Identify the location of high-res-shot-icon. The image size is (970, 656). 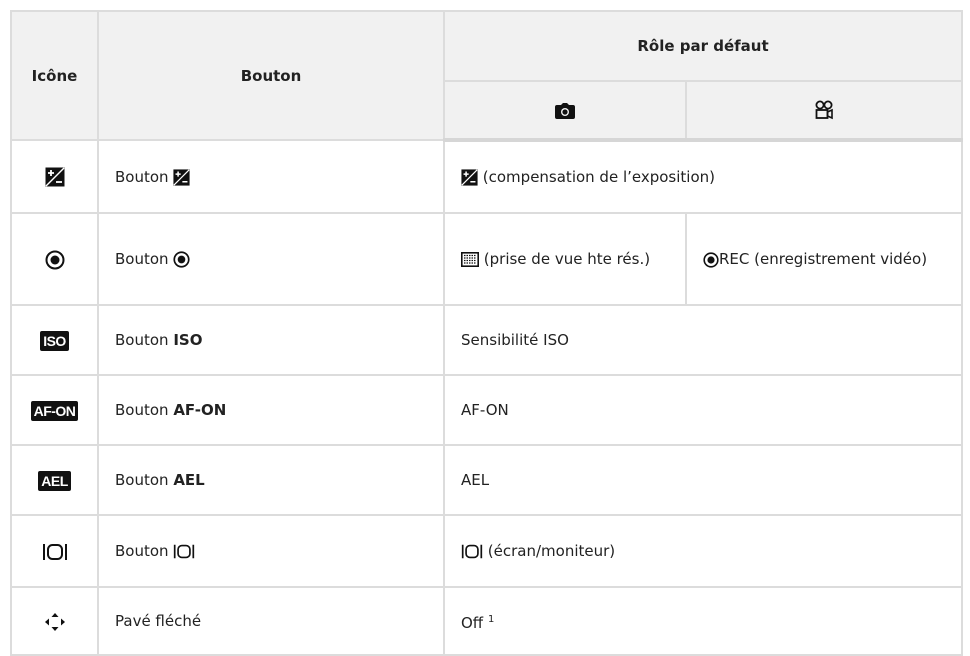
(470, 259).